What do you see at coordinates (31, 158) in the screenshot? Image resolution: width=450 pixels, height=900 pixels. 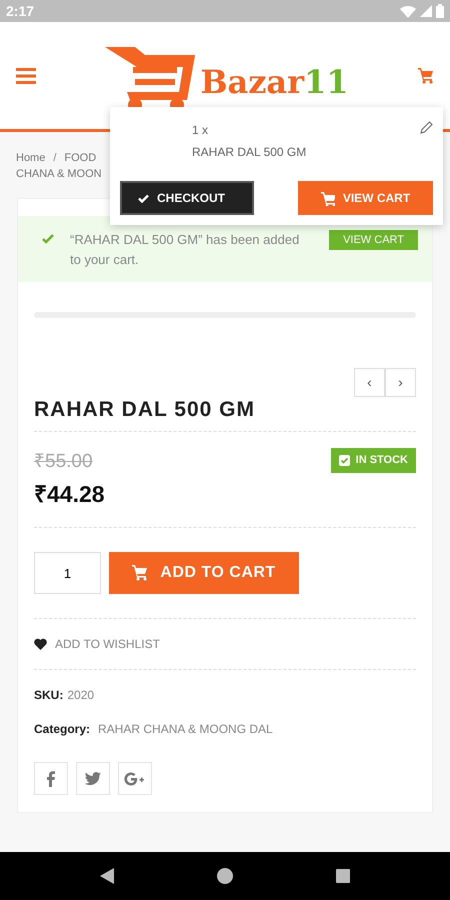 I see `breadcrumb-link: Home` at bounding box center [31, 158].